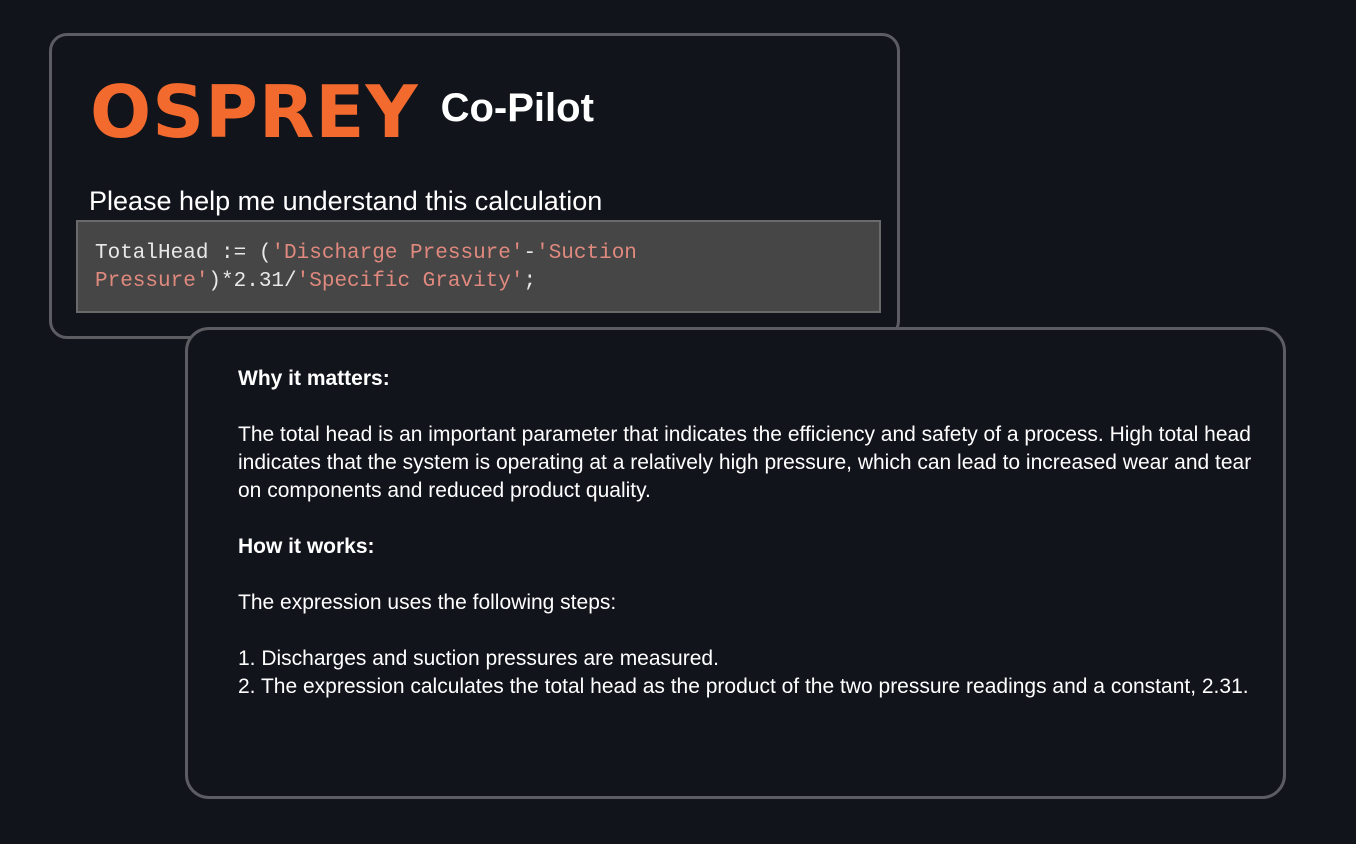  I want to click on code-token: )*2.31/, so click(252, 281).